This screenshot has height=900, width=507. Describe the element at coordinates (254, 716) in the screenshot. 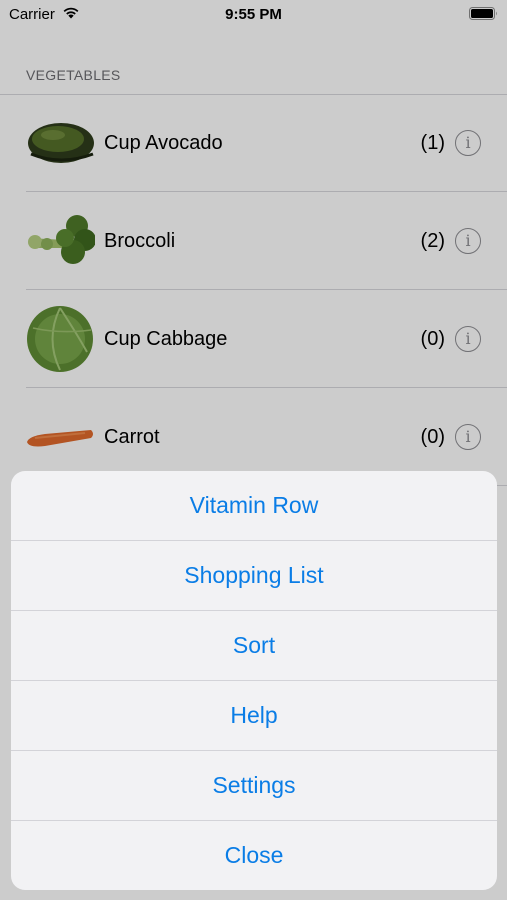

I see `help-button: Help` at that location.